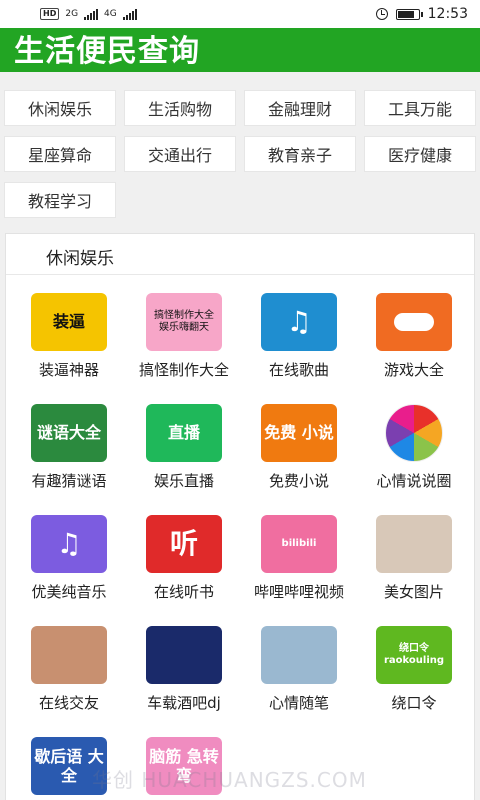  I want to click on clock: 12:53, so click(447, 14).